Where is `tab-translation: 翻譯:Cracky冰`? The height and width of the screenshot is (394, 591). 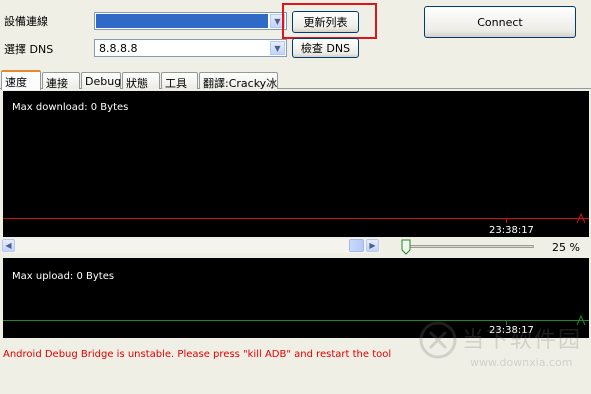
tab-translation: 翻譯:Cracky冰 is located at coordinates (238, 81).